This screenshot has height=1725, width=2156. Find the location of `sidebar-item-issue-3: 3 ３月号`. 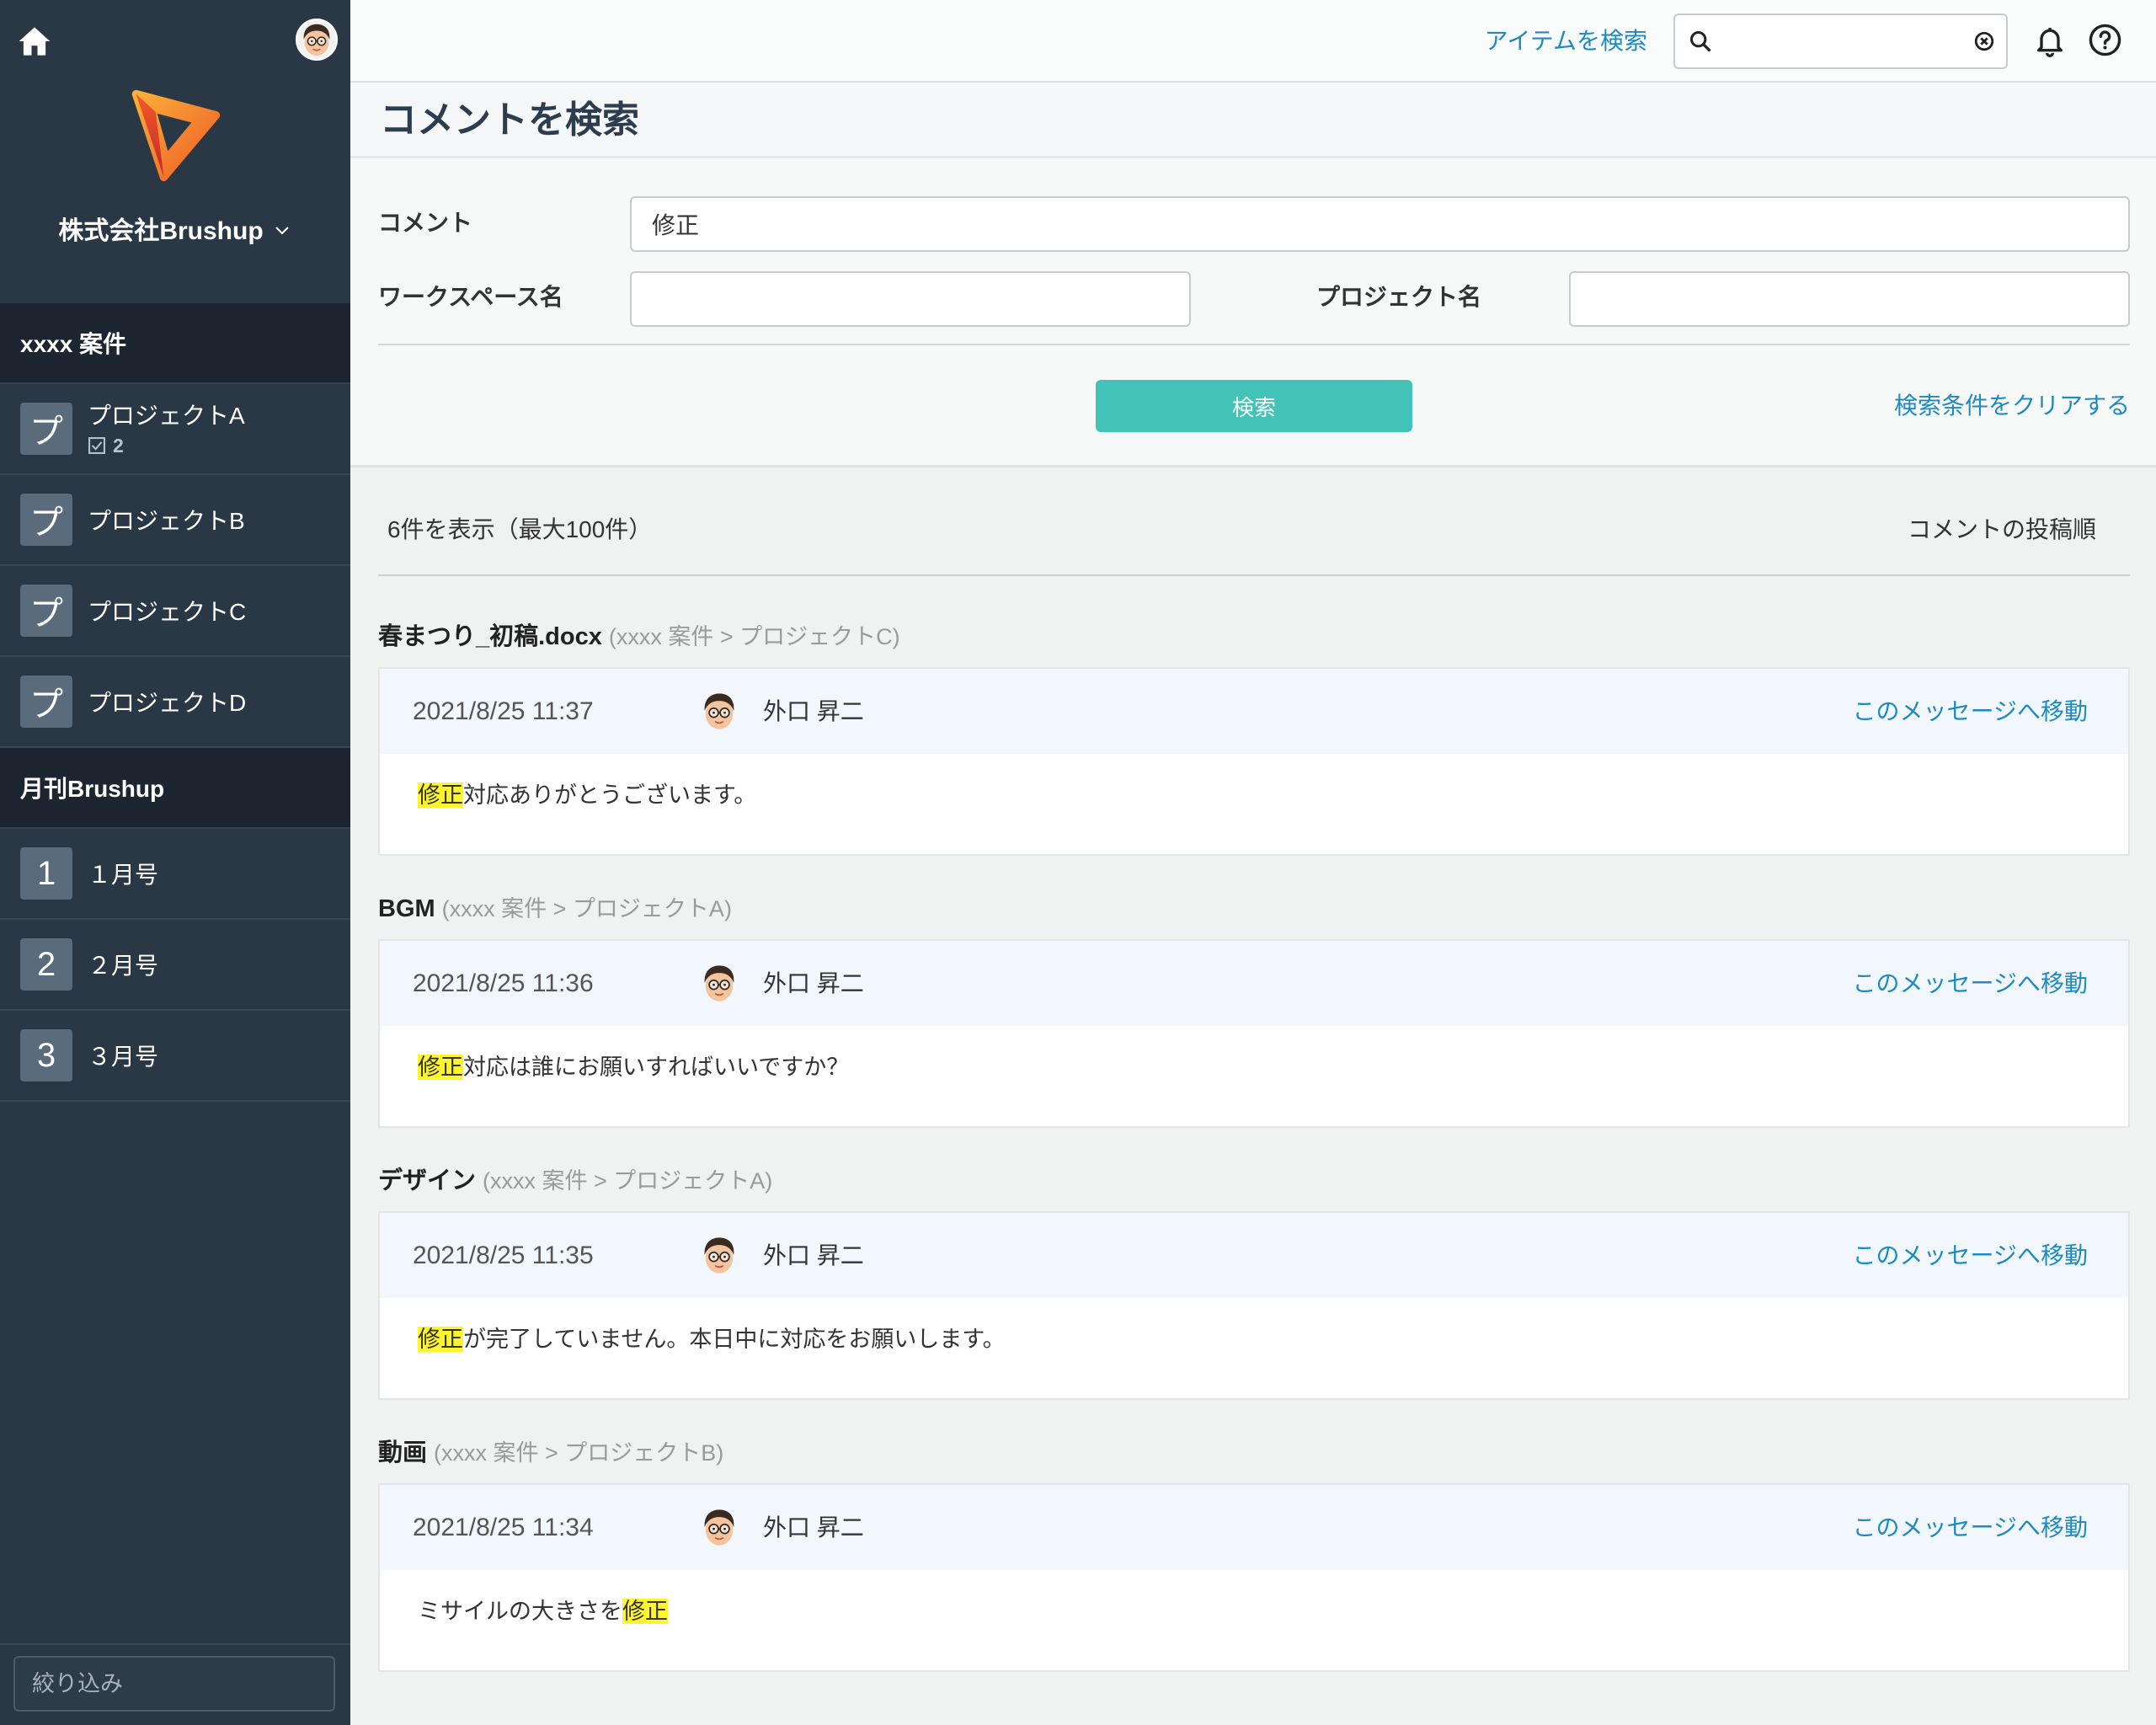

sidebar-item-issue-3: 3 ３月号 is located at coordinates (175, 1056).